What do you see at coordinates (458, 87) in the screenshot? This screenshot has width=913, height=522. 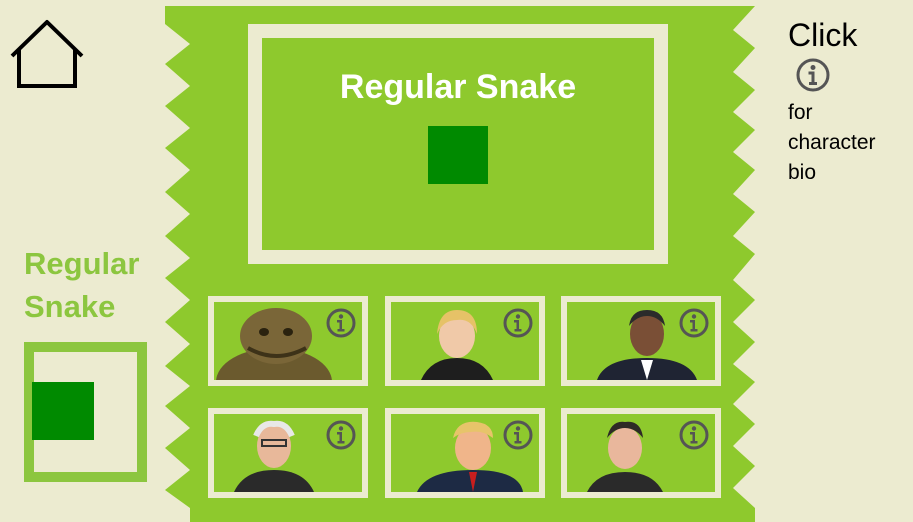 I see `preview-title: Regular Snake` at bounding box center [458, 87].